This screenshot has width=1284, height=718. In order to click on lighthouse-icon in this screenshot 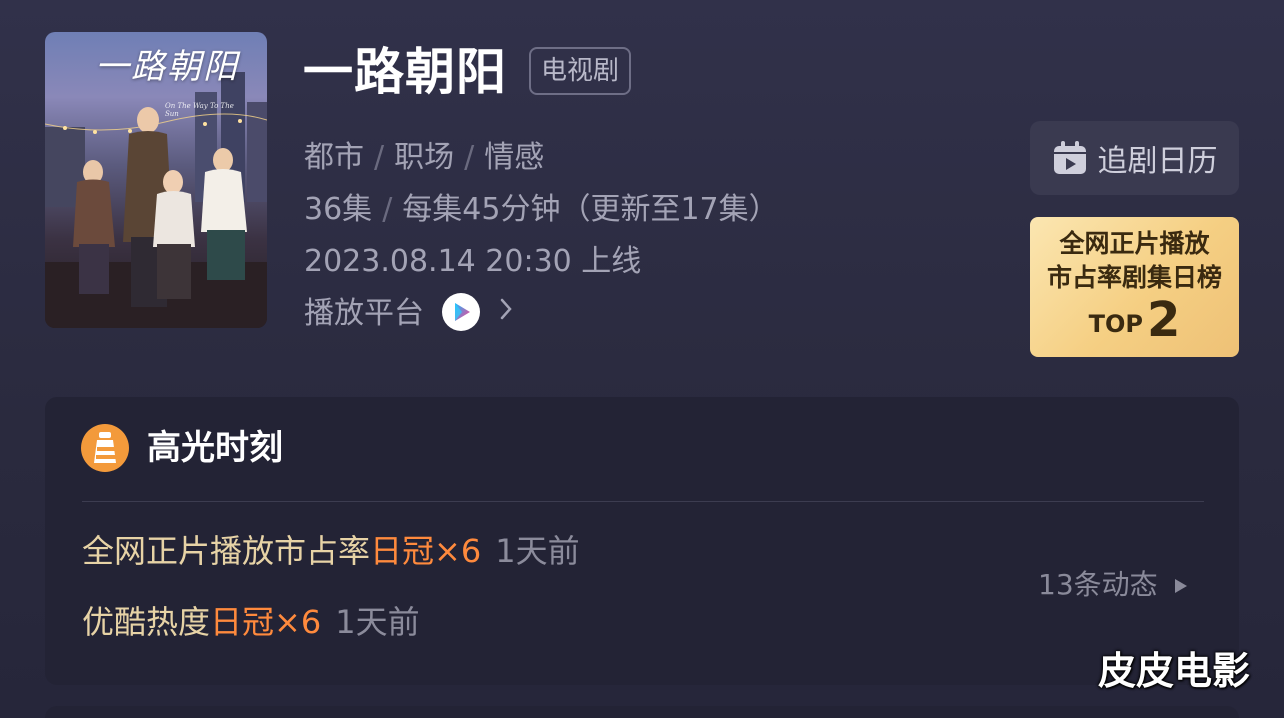, I will do `click(105, 450)`.